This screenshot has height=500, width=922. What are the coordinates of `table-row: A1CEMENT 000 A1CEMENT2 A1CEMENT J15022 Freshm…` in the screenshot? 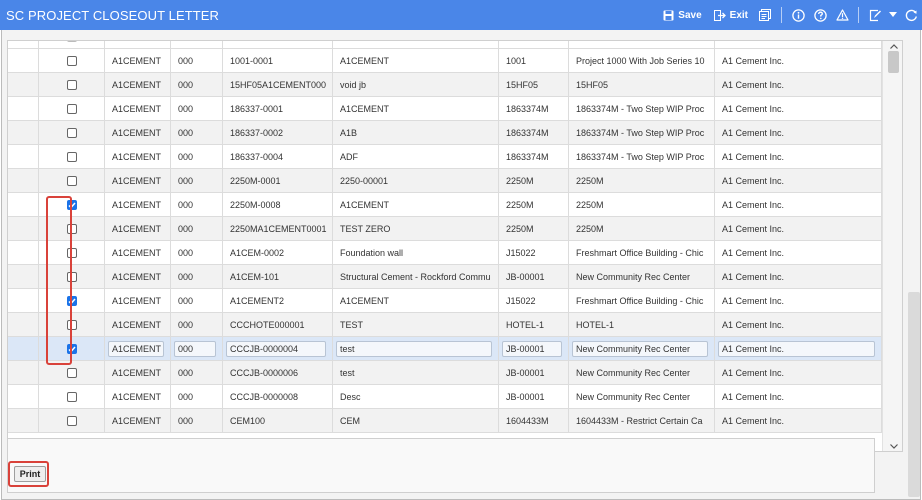 It's located at (445, 301).